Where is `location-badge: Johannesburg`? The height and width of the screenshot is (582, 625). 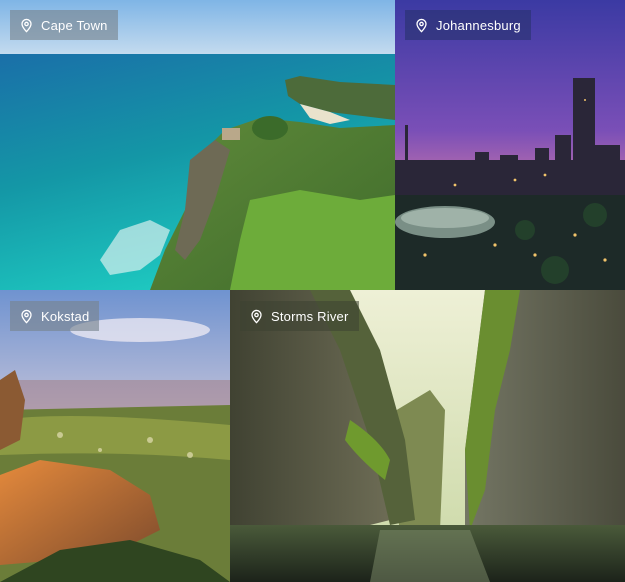
location-badge: Johannesburg is located at coordinates (468, 25).